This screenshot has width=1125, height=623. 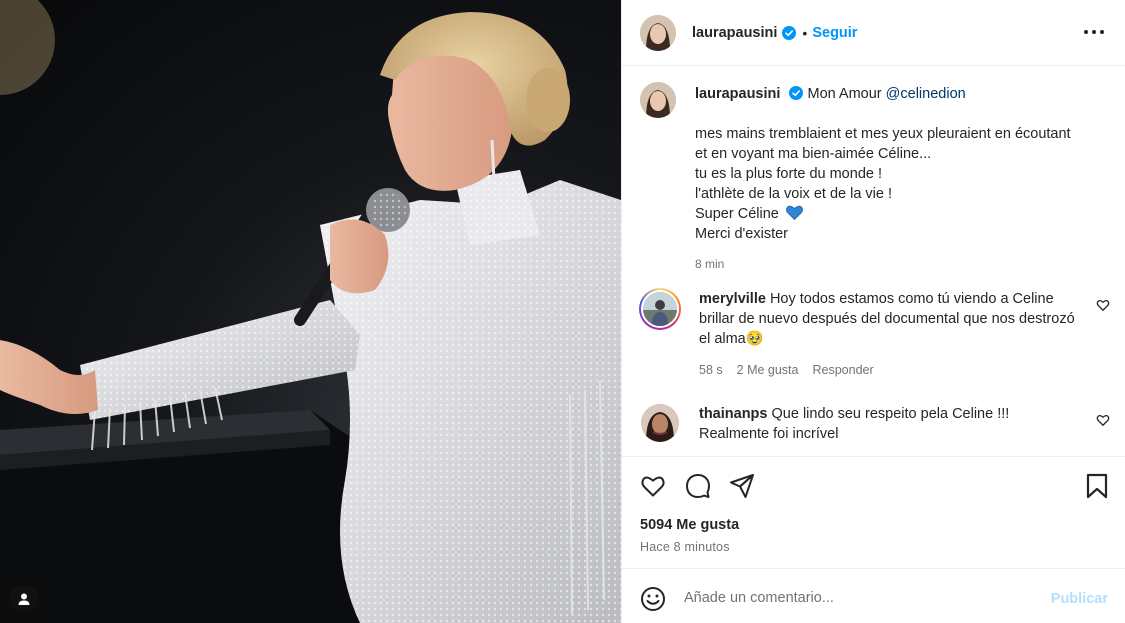 What do you see at coordinates (905, 264) in the screenshot?
I see `caption-timestamp: 8 min` at bounding box center [905, 264].